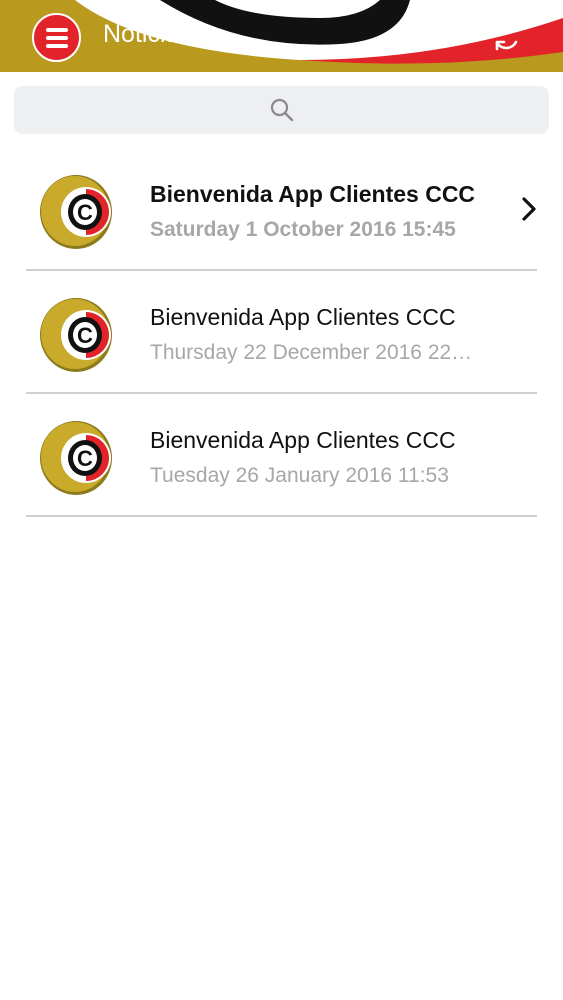 The height and width of the screenshot is (1000, 563). Describe the element at coordinates (147, 34) in the screenshot. I see `page-title: Noticias` at that location.